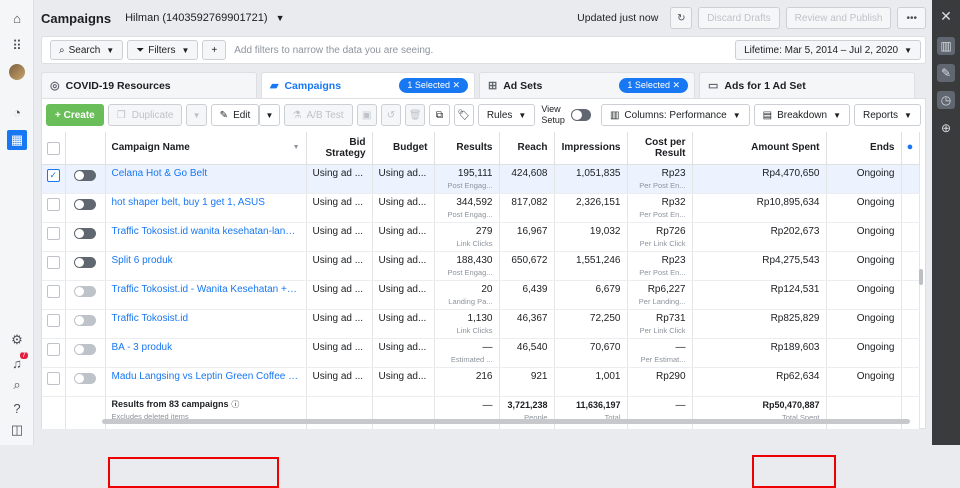  I want to click on gauge-icon: ◔, so click(17, 112).